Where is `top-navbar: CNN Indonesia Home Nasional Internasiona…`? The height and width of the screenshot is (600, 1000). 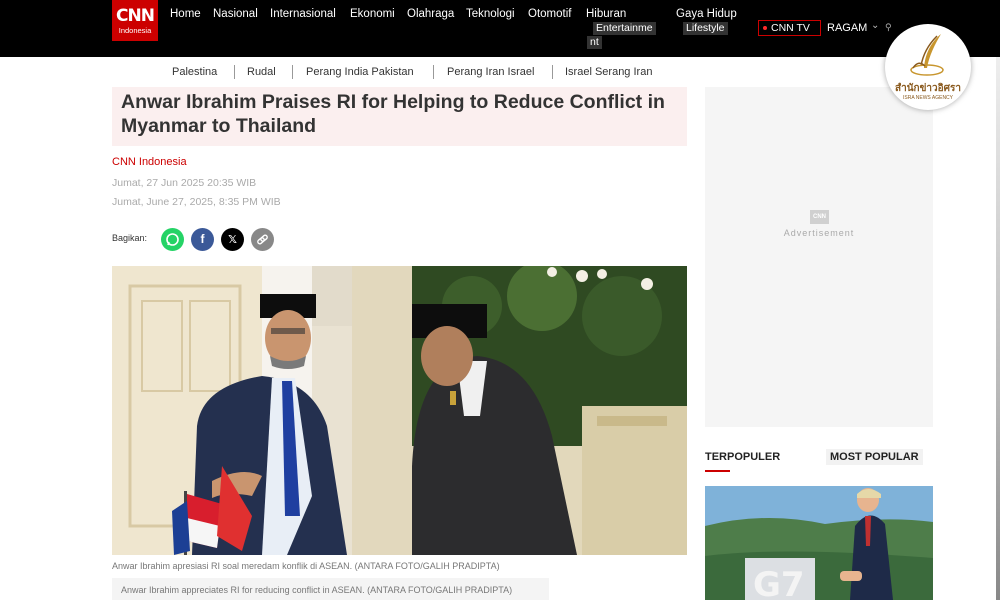 top-navbar: CNN Indonesia Home Nasional Internasiona… is located at coordinates (500, 28).